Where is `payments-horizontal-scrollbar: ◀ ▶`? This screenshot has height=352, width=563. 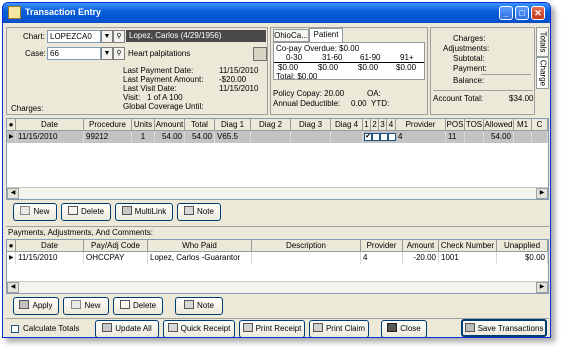
payments-horizontal-scrollbar: ◀ ▶ is located at coordinates (277, 287).